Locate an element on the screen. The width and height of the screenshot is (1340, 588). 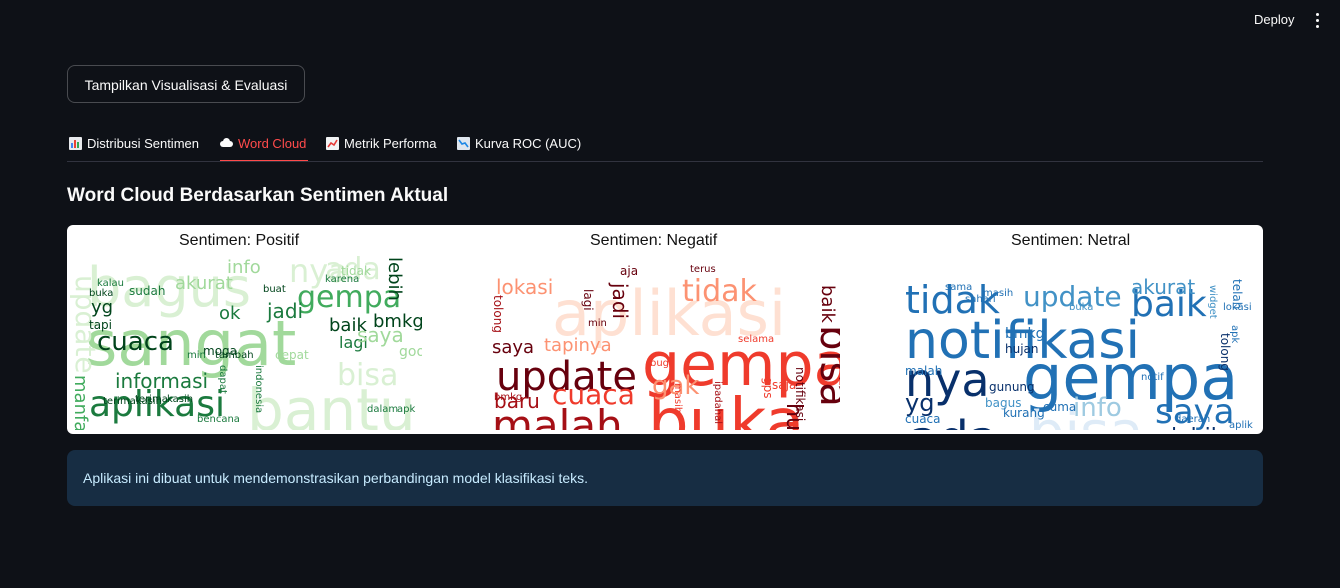
wordcloud-word: gunung is located at coordinates (1012, 387).